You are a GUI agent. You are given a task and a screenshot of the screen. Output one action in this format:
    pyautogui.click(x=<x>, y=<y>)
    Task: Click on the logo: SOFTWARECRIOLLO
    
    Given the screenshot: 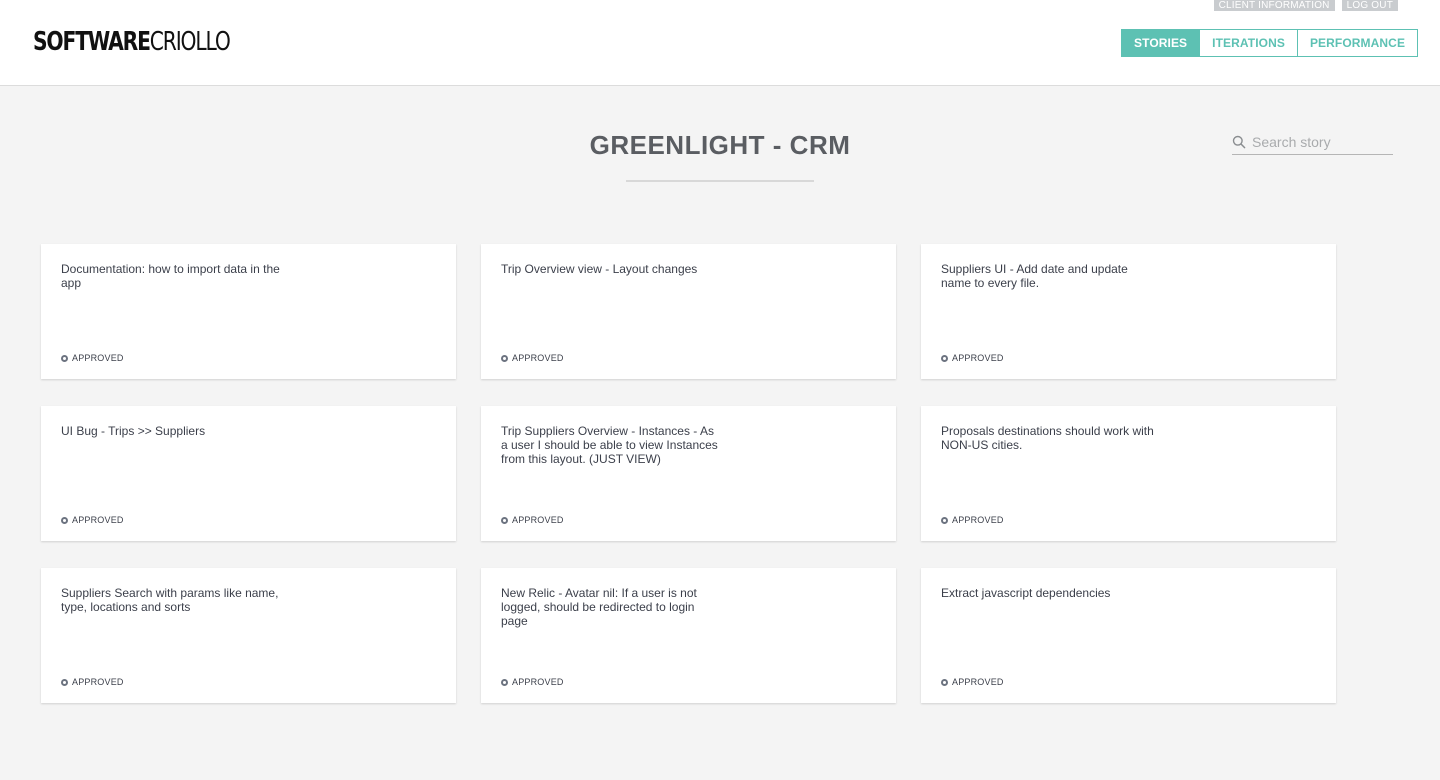 What is the action you would take?
    pyautogui.click(x=132, y=42)
    